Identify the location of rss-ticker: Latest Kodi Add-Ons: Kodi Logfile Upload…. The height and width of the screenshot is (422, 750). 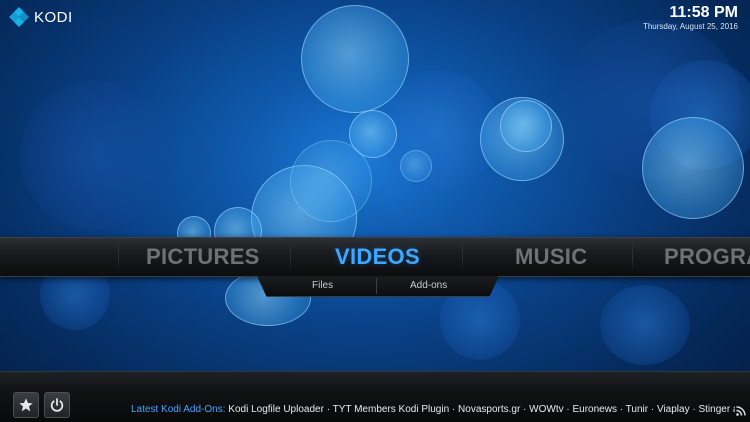
(433, 409).